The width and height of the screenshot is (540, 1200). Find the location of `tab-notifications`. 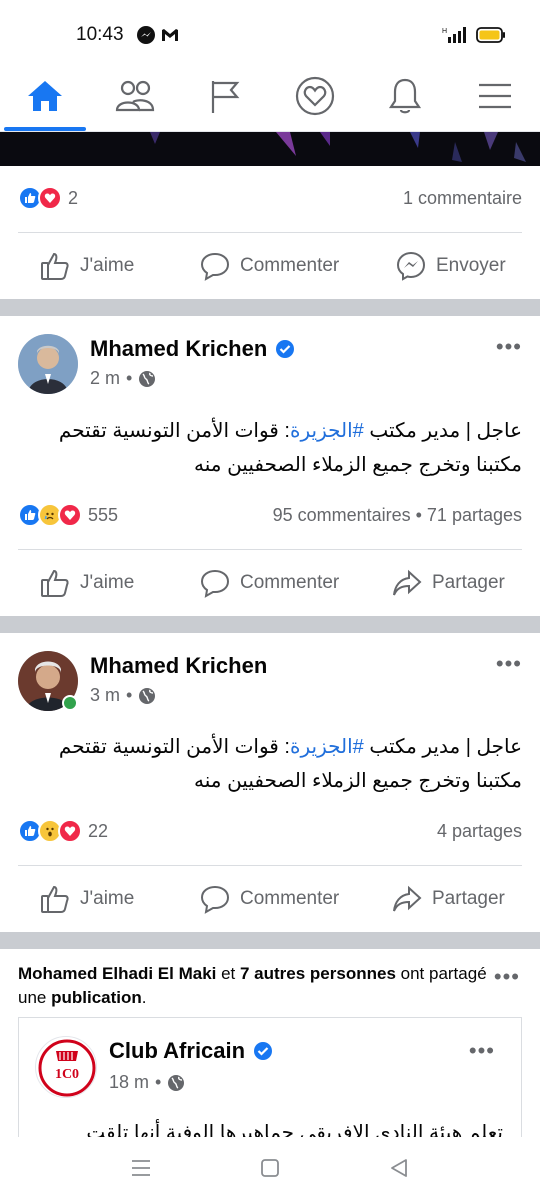

tab-notifications is located at coordinates (405, 96).